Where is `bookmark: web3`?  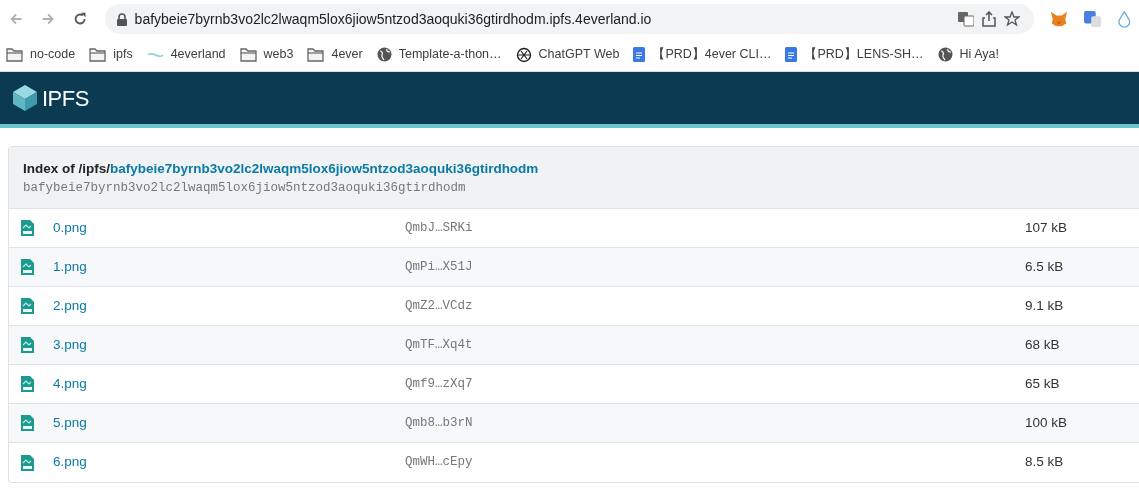 bookmark: web3 is located at coordinates (266, 54).